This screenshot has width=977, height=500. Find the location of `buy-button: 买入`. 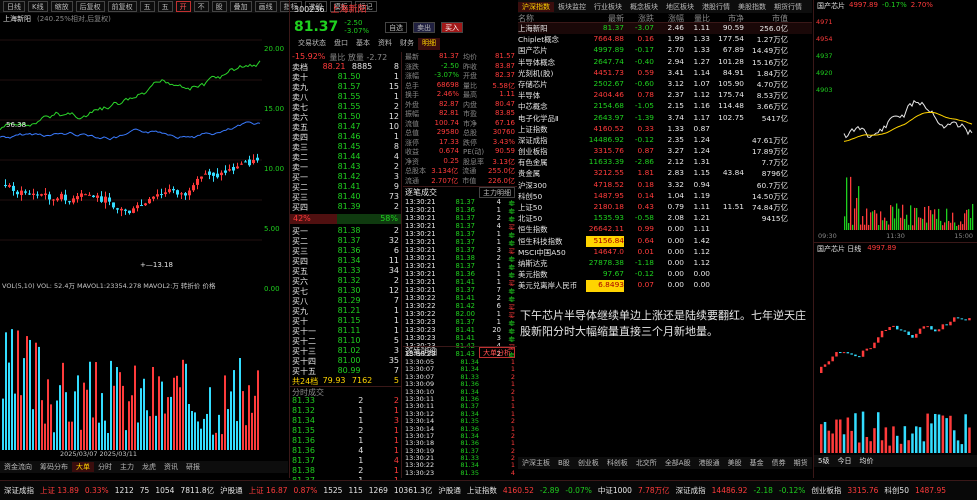

buy-button: 买入 is located at coordinates (452, 27).